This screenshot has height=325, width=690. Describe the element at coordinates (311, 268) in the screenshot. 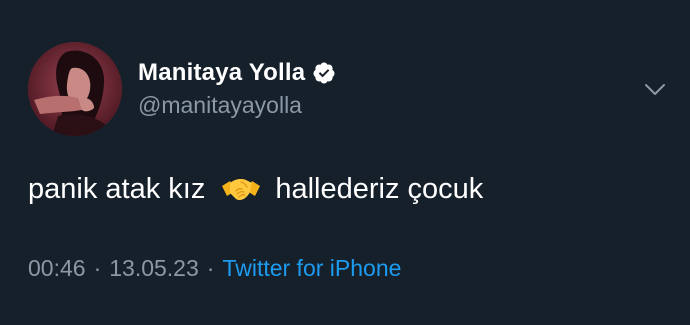

I see `tweet-source-link: Twitter for iPhone` at that location.